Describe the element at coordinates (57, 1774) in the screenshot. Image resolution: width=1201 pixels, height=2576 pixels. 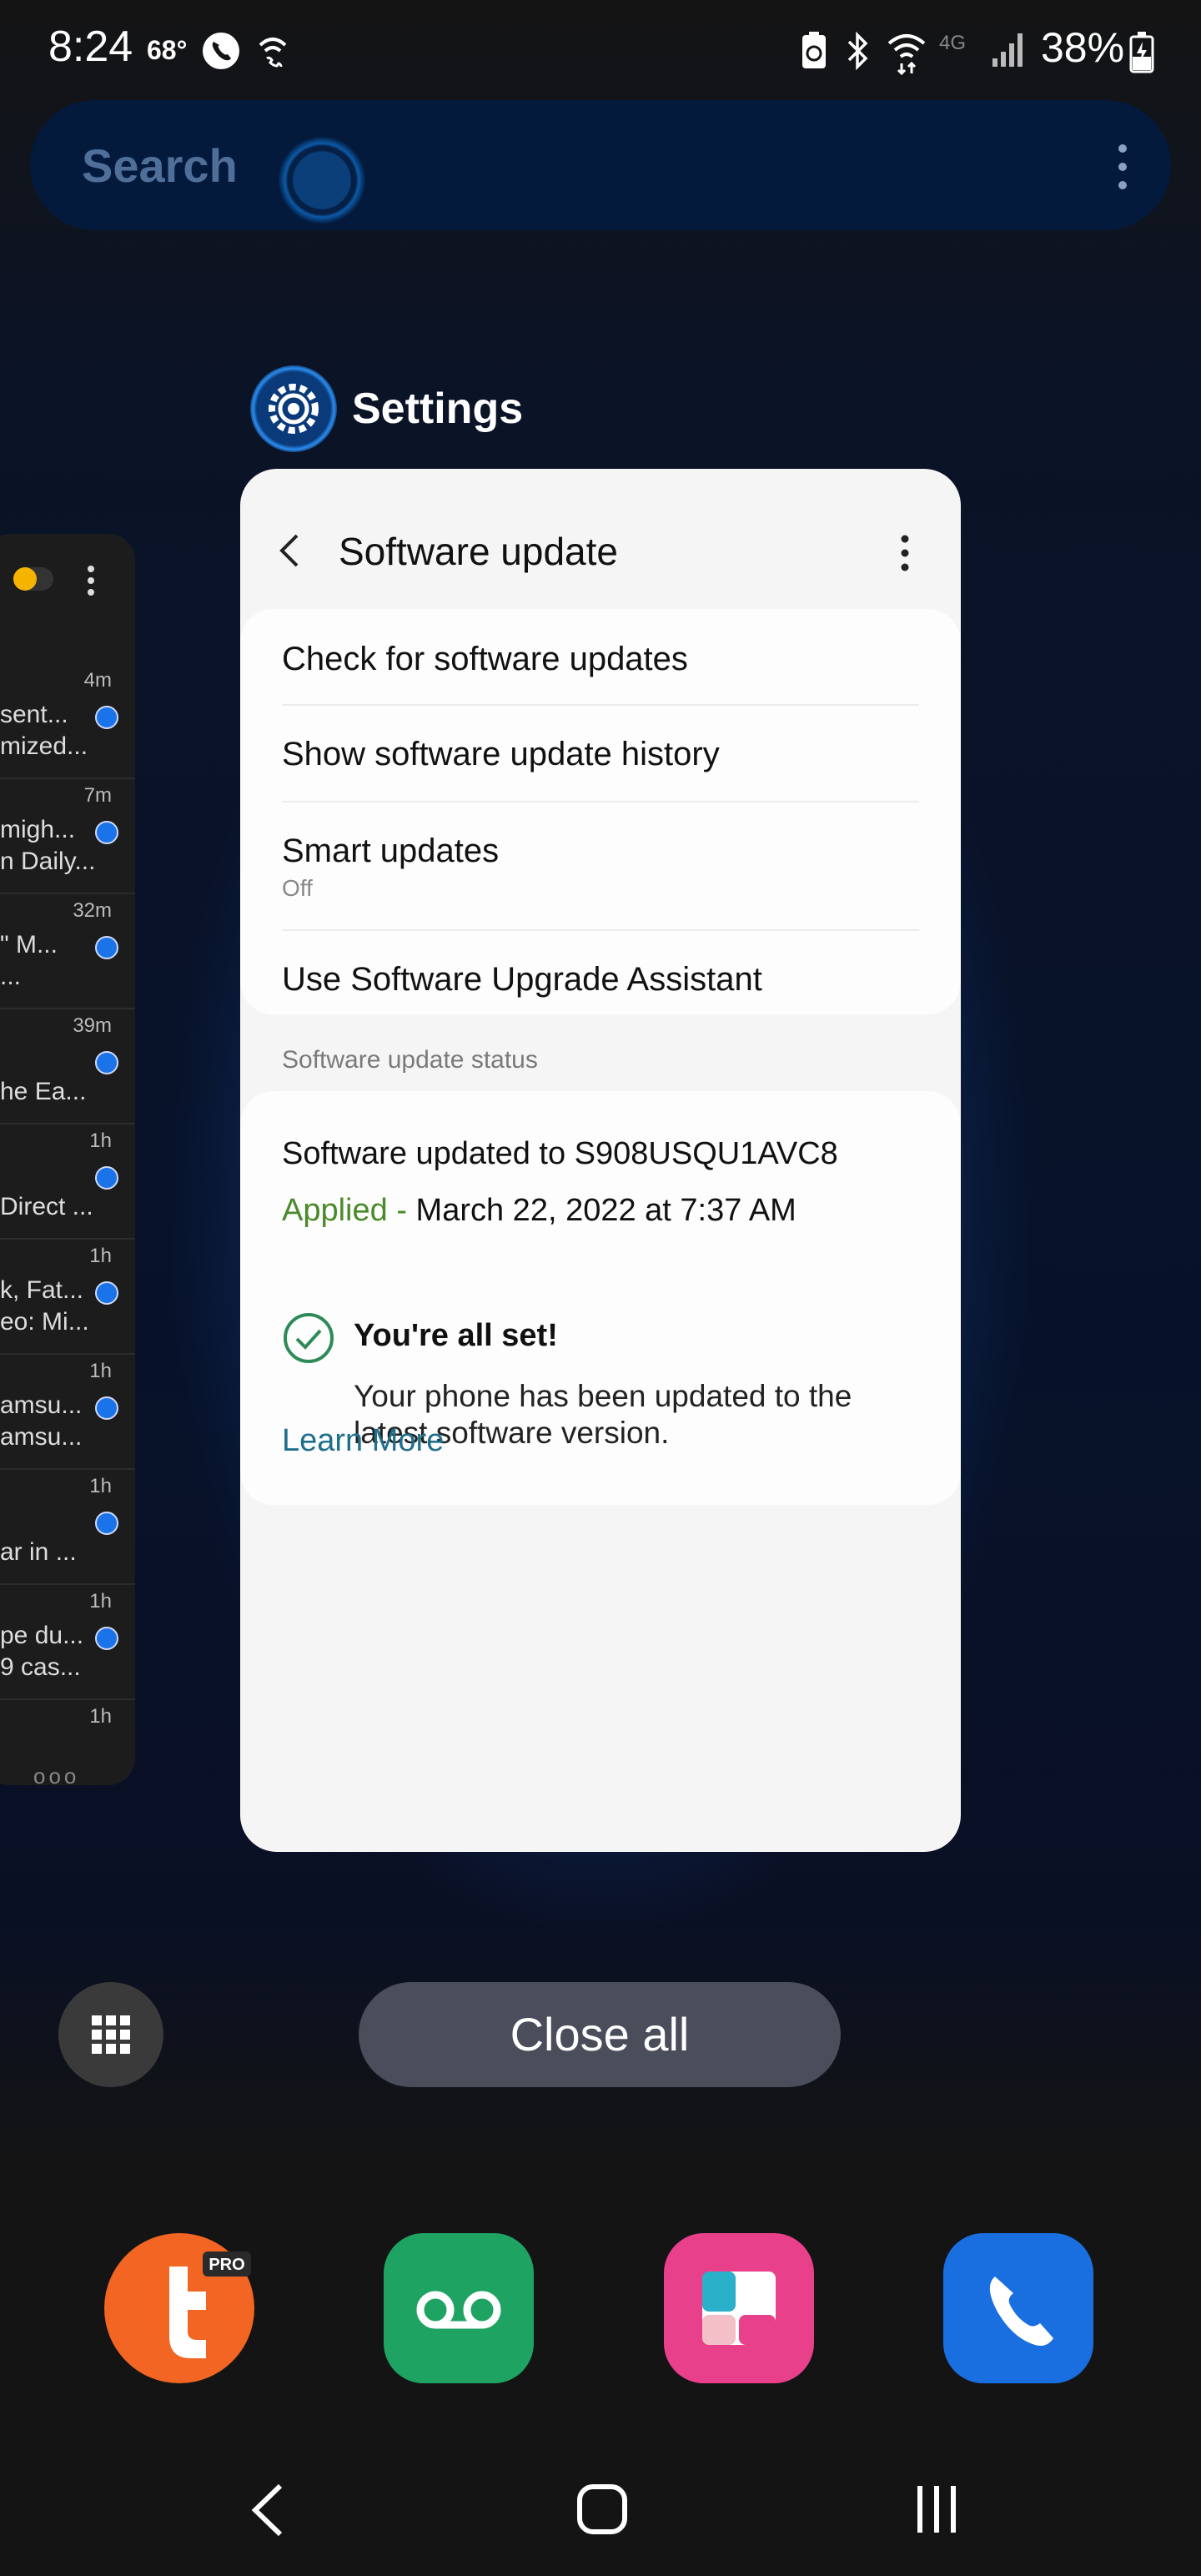
I see `more-indicator: ooo` at that location.